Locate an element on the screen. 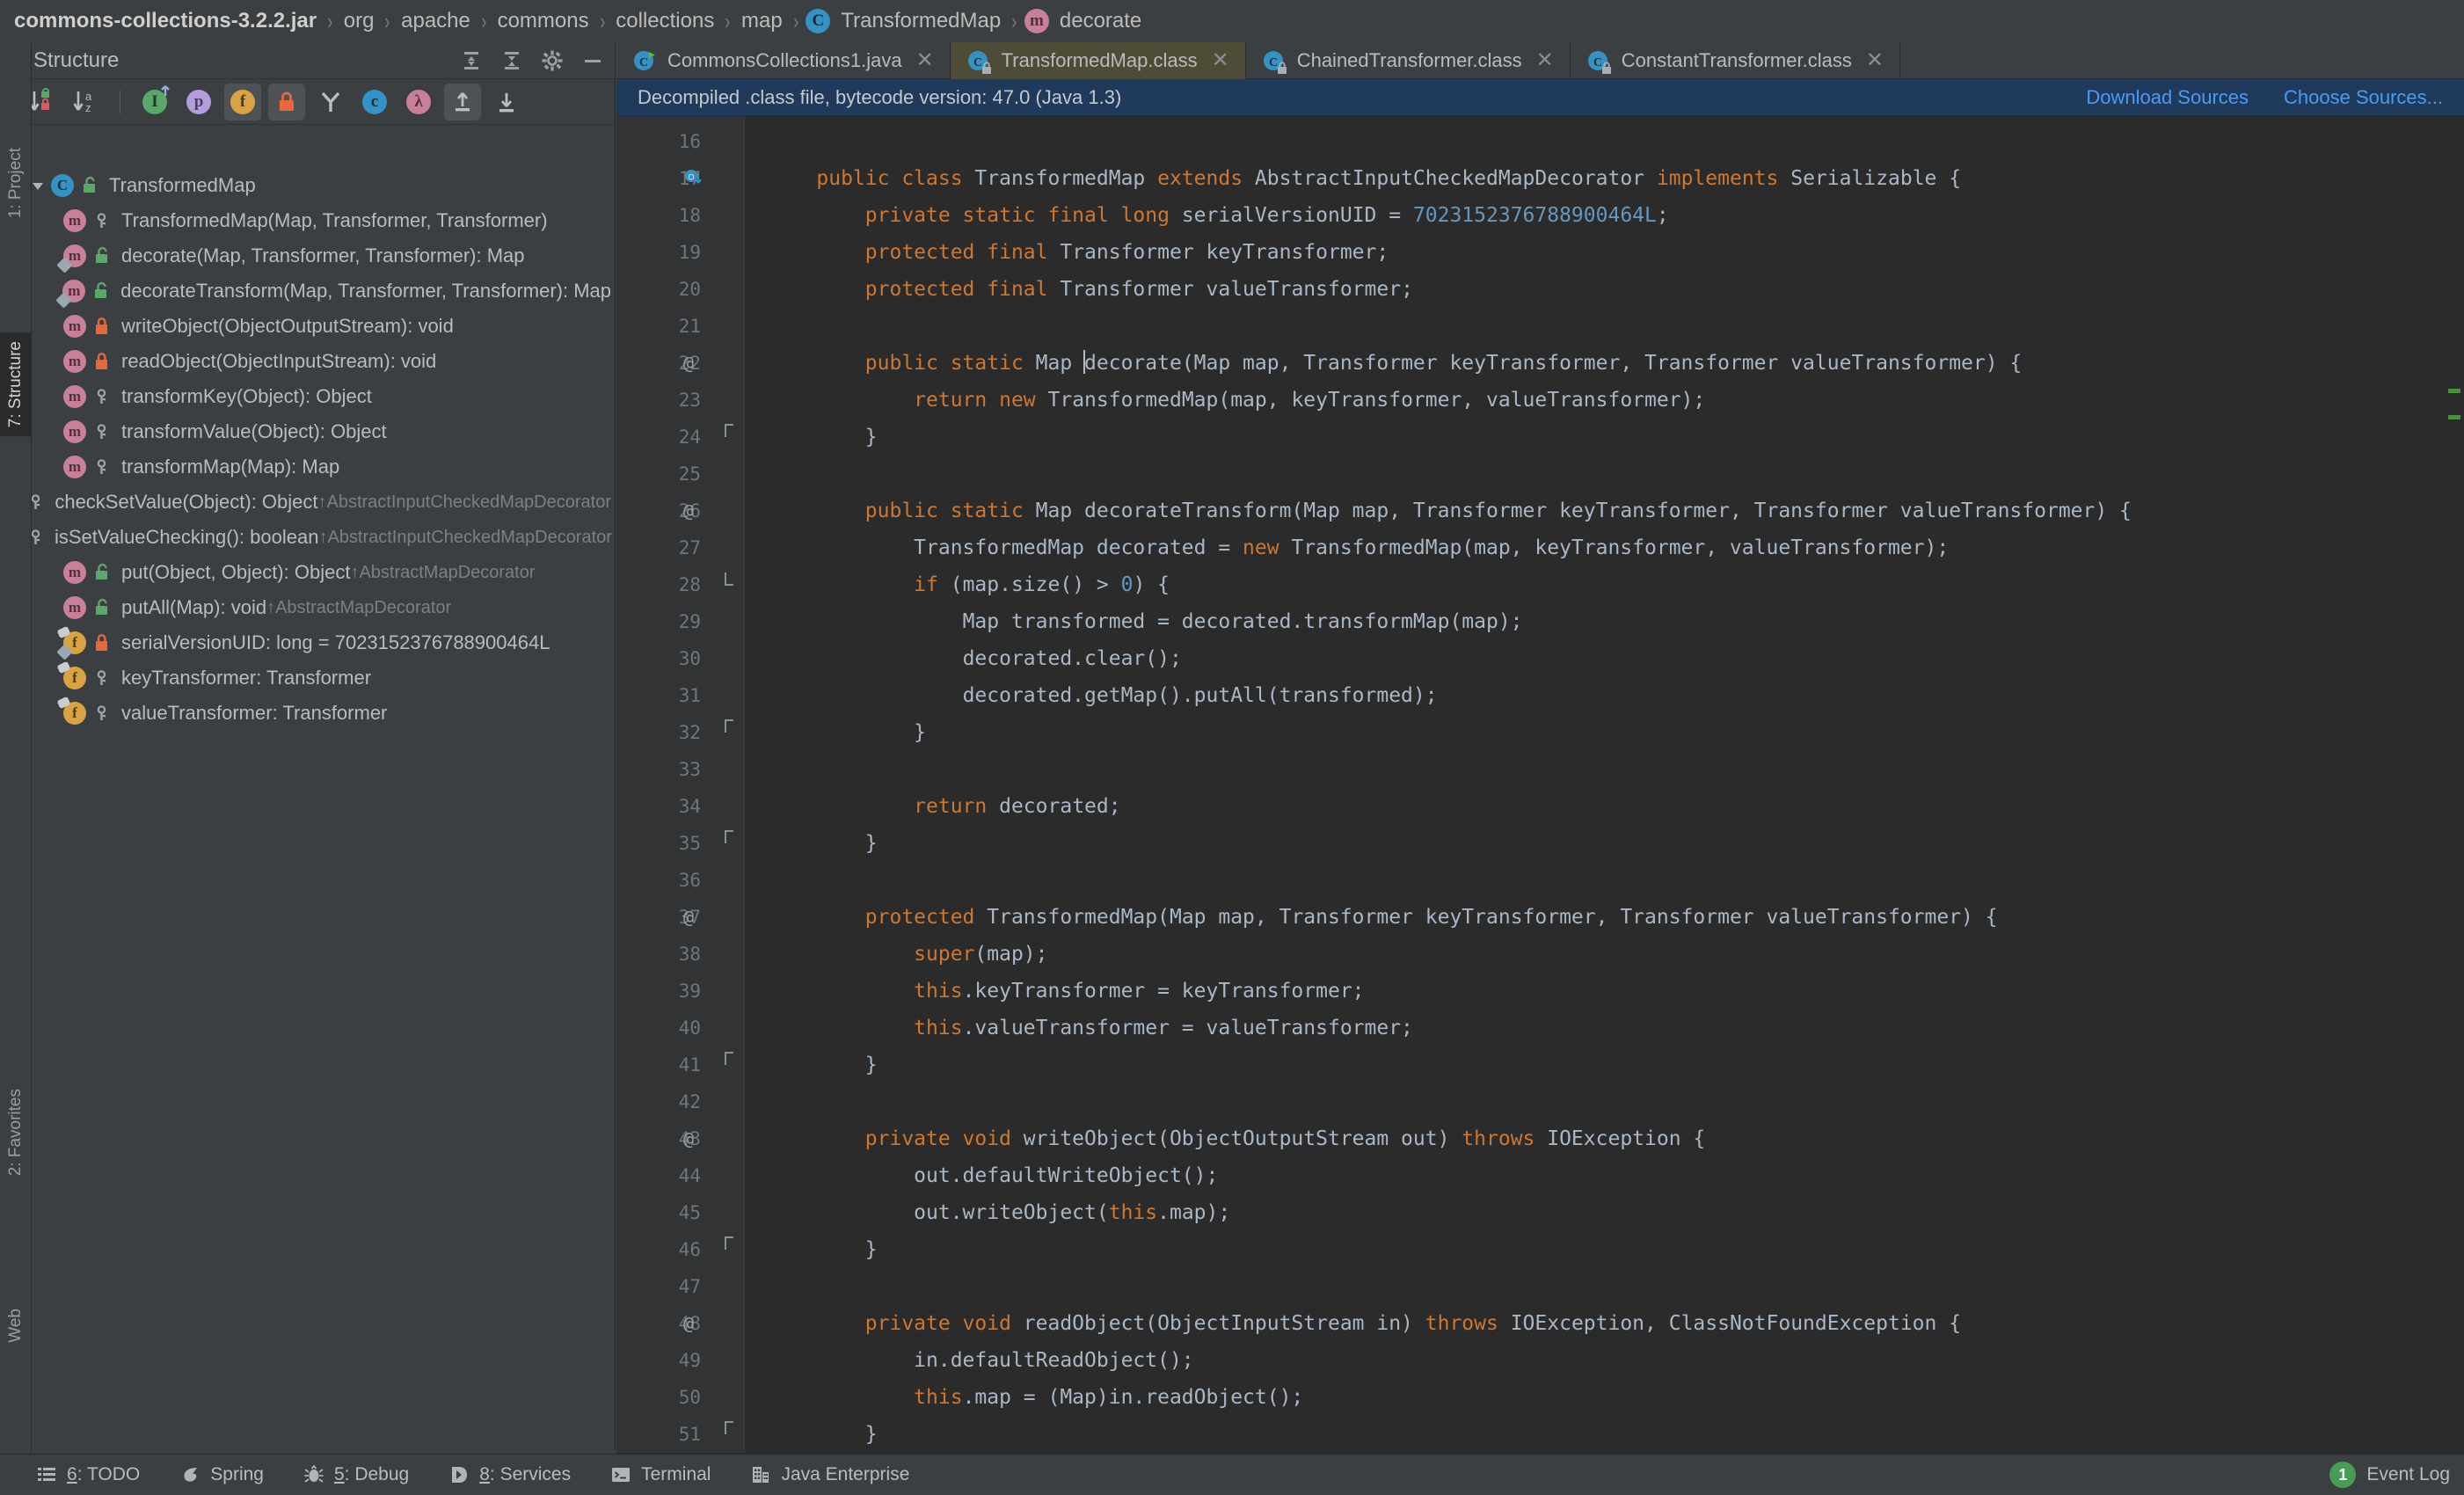 This screenshot has width=2464, height=1495. rail-favorites: 2: Favorites is located at coordinates (16, 1132).